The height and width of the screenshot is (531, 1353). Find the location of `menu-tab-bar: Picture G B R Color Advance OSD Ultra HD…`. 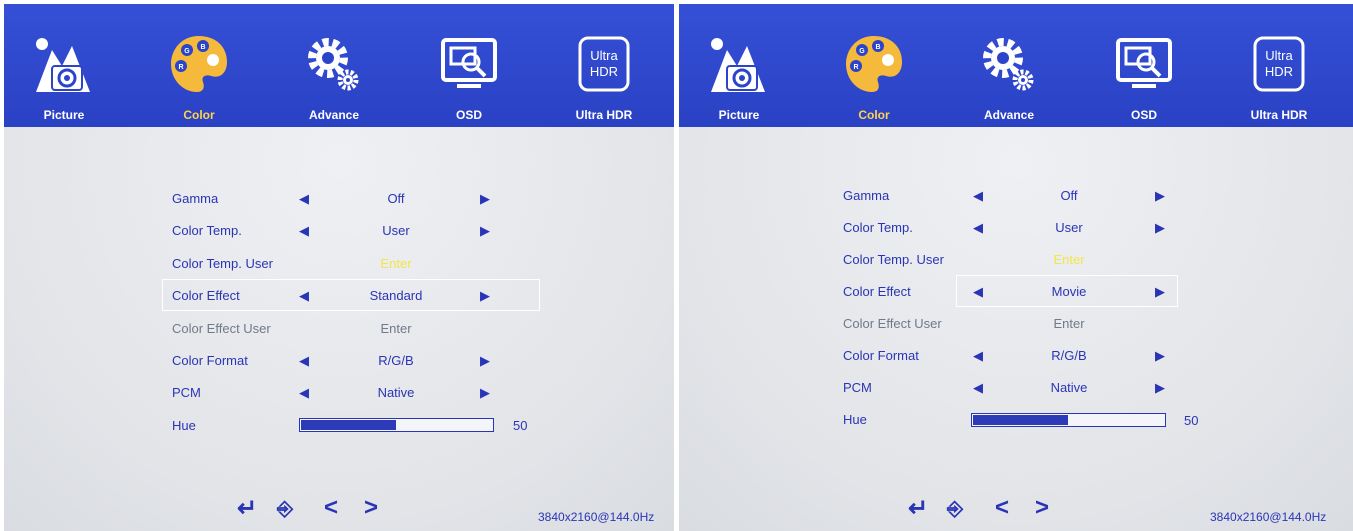

menu-tab-bar: Picture G B R Color Advance OSD Ultra HD… is located at coordinates (339, 65).